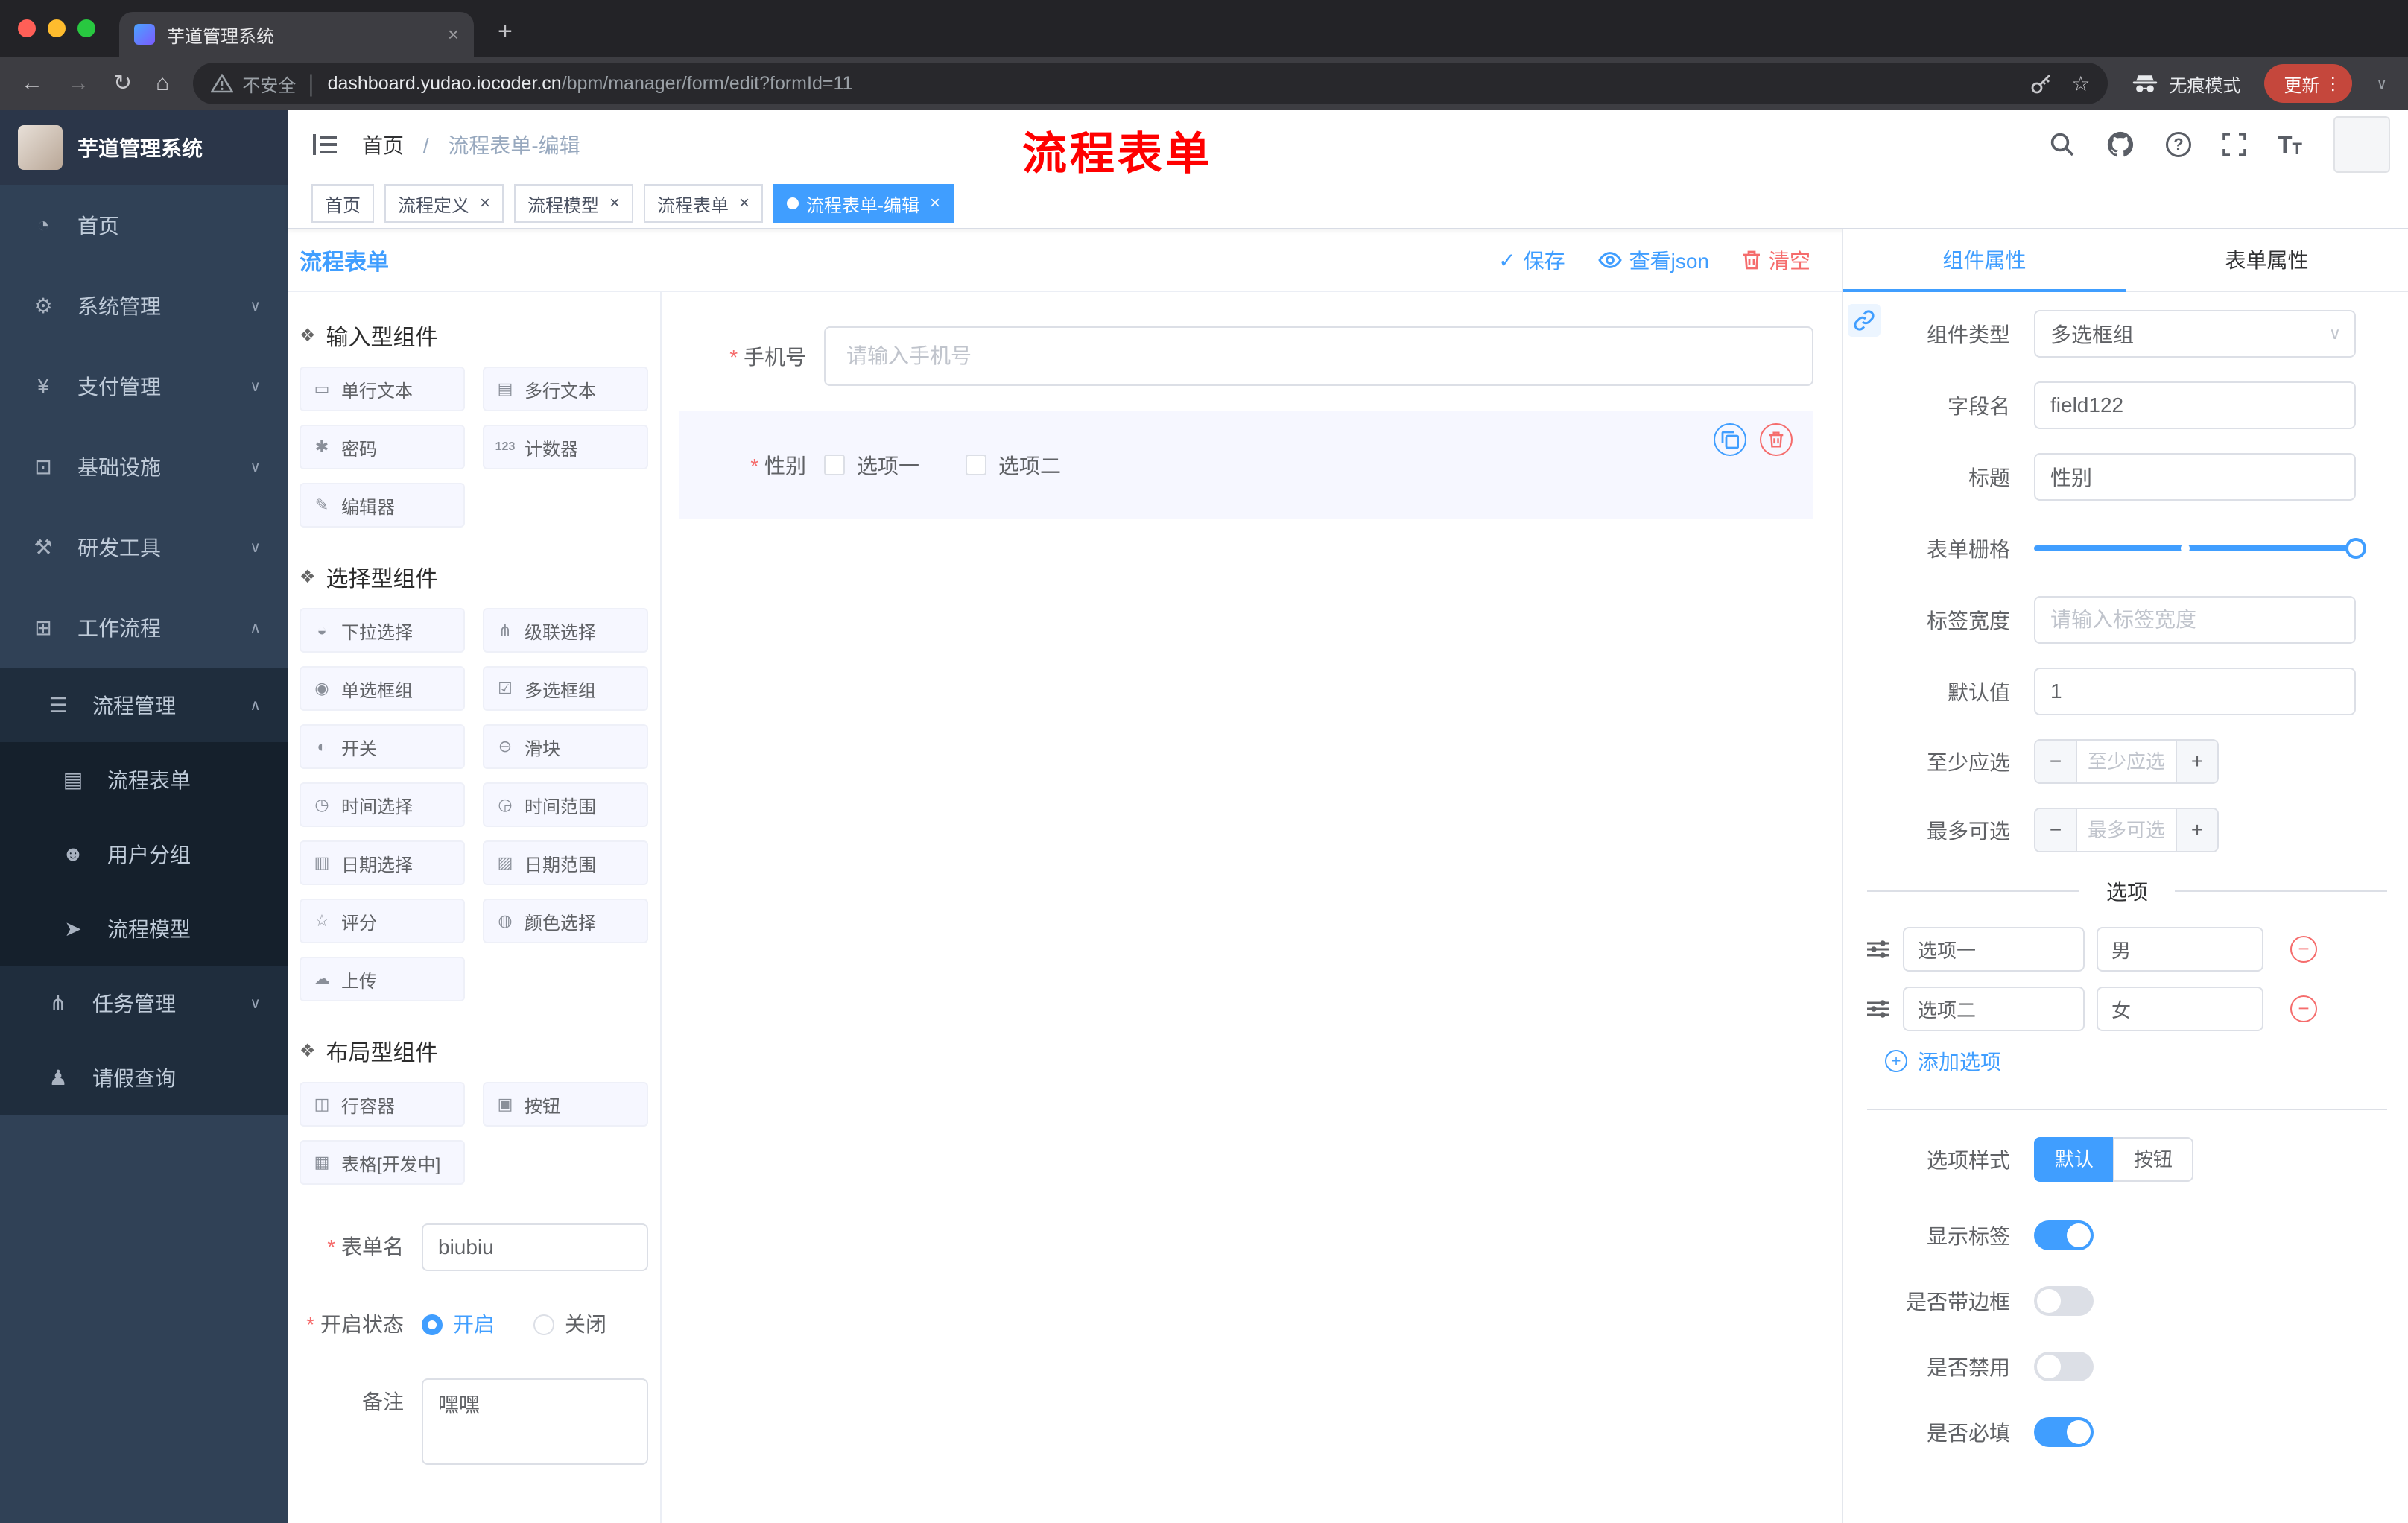 This screenshot has width=2408, height=1523. Describe the element at coordinates (2041, 83) in the screenshot. I see `key-icon` at that location.